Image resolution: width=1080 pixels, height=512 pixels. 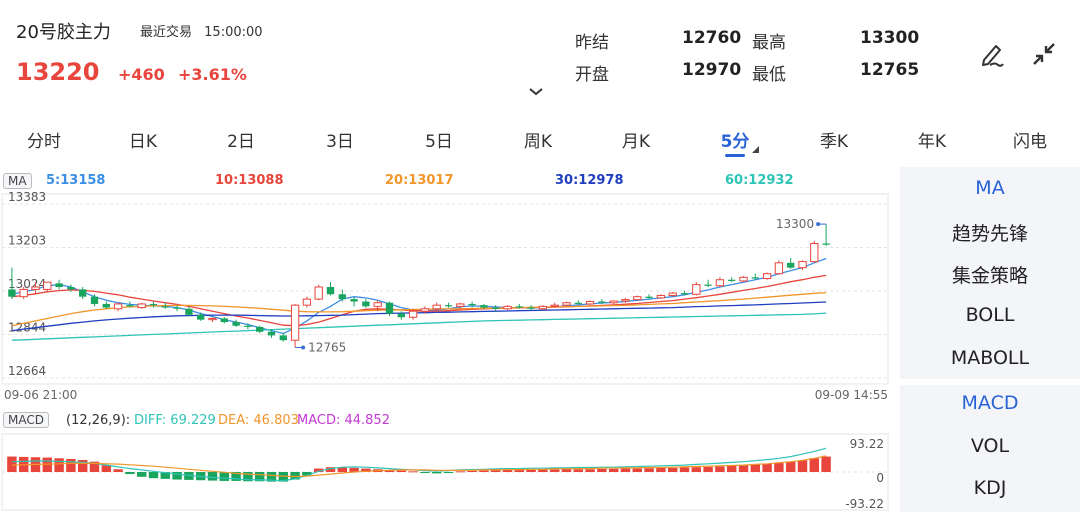 What do you see at coordinates (1044, 54) in the screenshot?
I see `collapse-icon` at bounding box center [1044, 54].